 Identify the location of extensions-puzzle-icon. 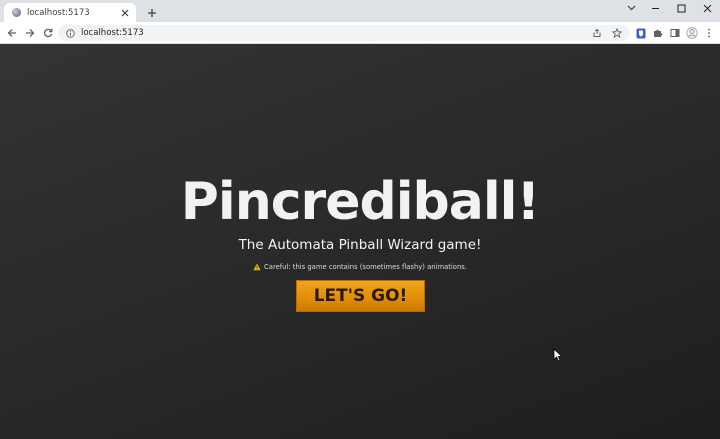
(657, 33).